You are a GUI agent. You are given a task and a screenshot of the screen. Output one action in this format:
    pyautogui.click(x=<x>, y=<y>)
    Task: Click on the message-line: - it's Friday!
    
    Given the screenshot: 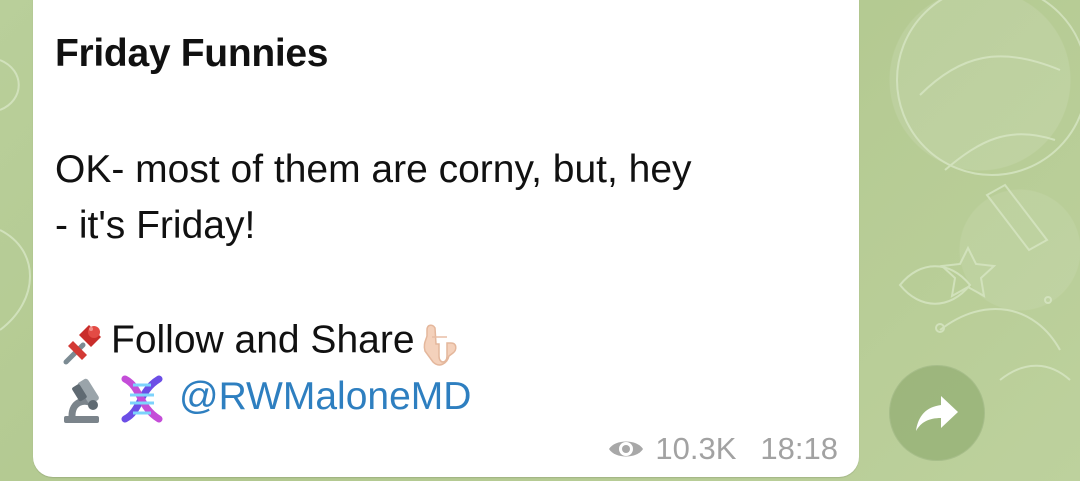 What is the action you would take?
    pyautogui.click(x=155, y=225)
    